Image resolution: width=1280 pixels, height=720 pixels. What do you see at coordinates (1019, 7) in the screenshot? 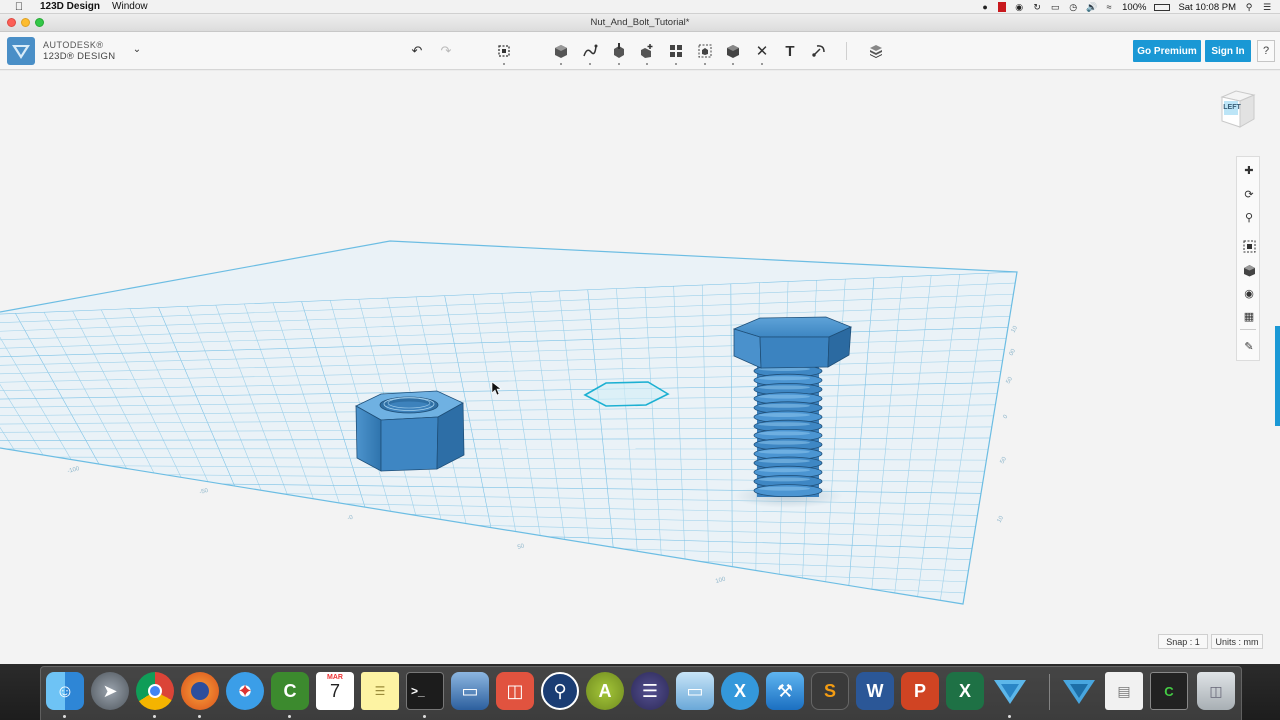
I see `camtasia-icon: ◉` at bounding box center [1019, 7].